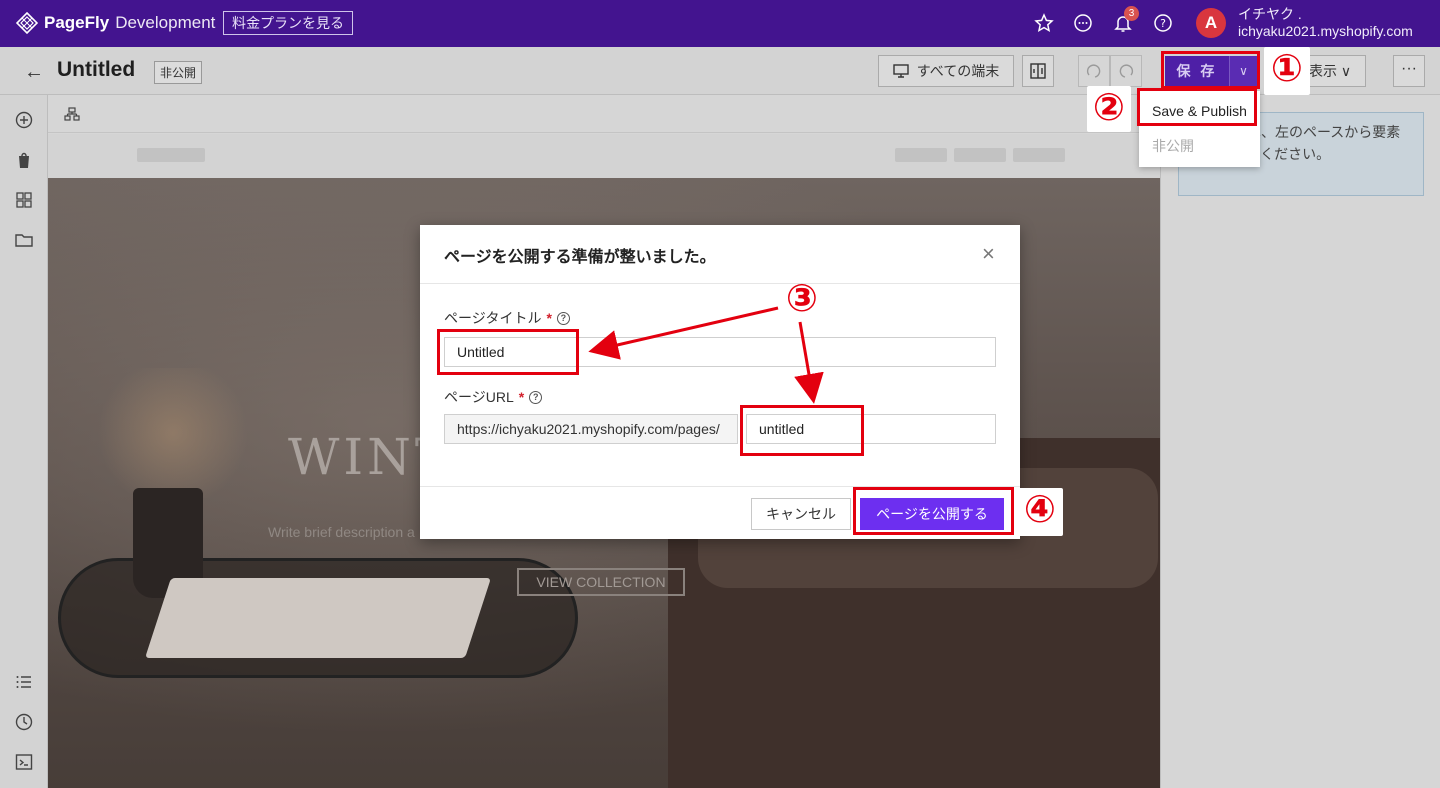 The width and height of the screenshot is (1440, 788). Describe the element at coordinates (24, 200) in the screenshot. I see `grid-icon` at that location.